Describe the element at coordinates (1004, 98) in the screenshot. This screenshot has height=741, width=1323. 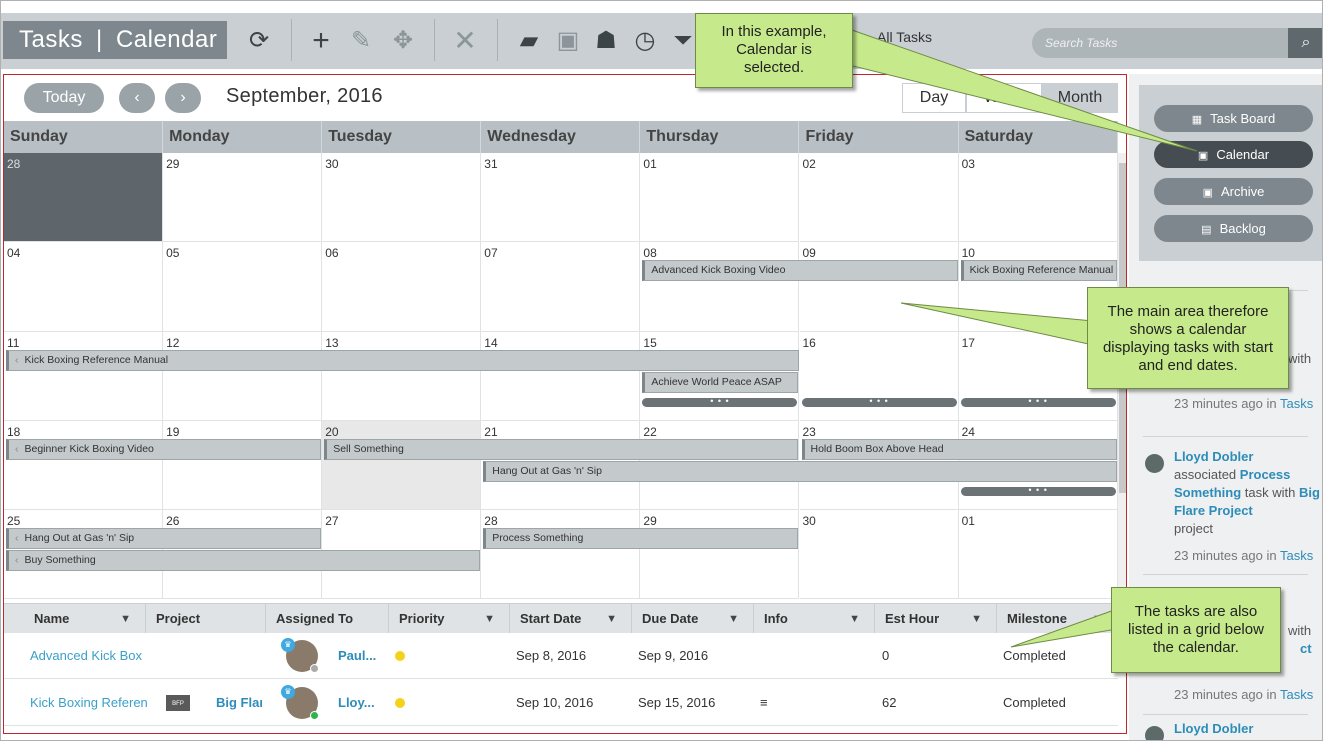
I see `view-week-button: Week` at that location.